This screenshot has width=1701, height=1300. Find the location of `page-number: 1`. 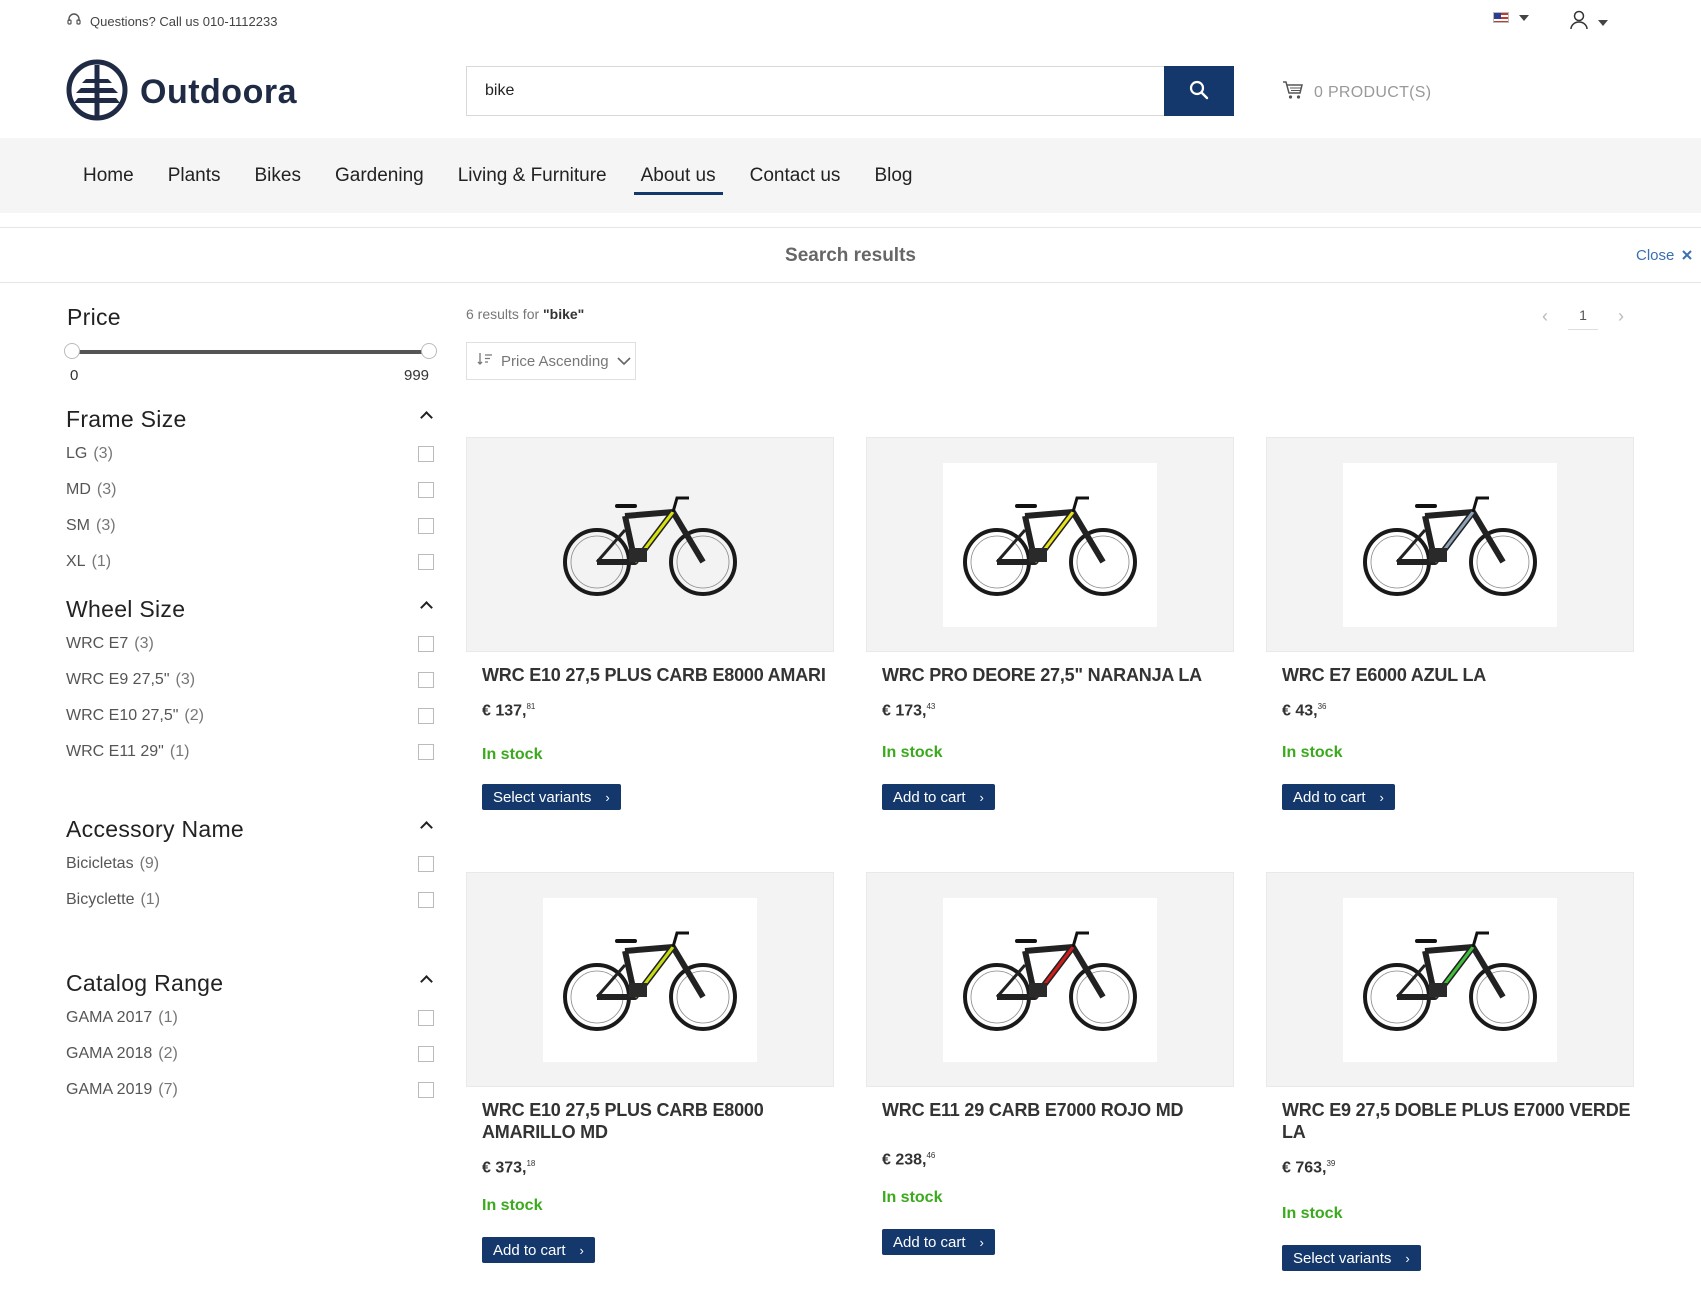

page-number: 1 is located at coordinates (1583, 316).